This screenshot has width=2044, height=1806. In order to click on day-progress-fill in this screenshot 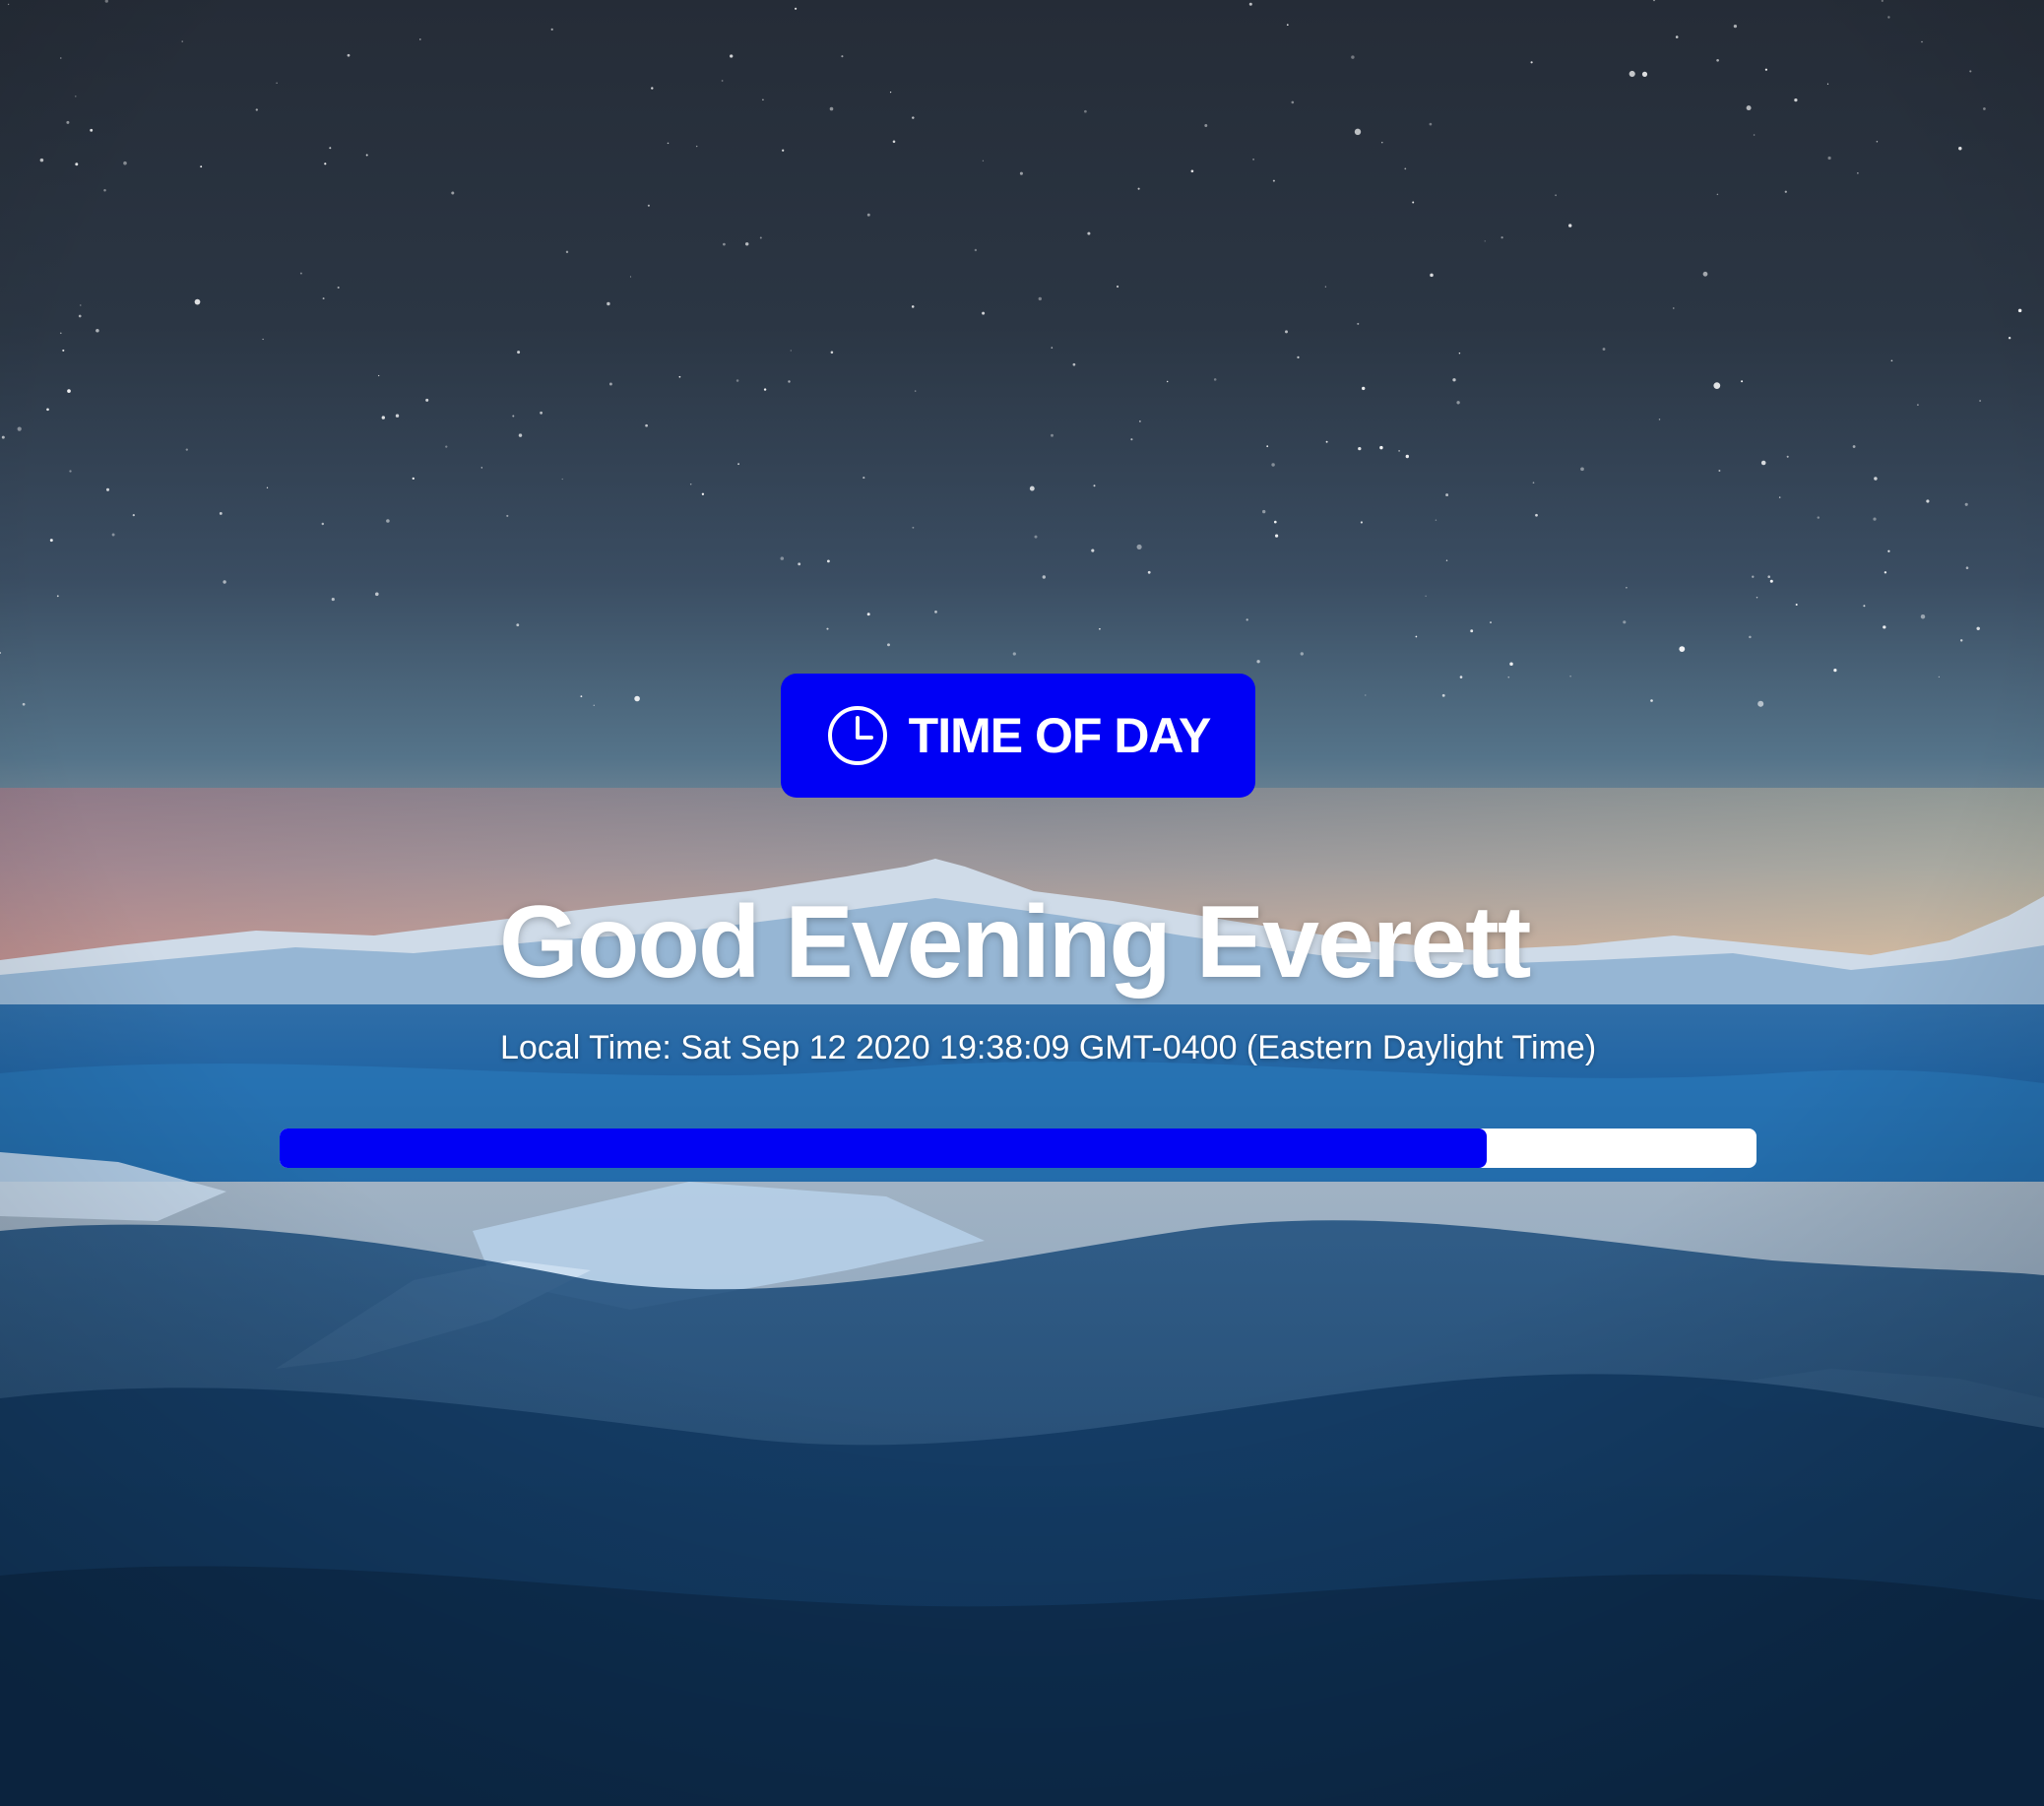, I will do `click(884, 1148)`.